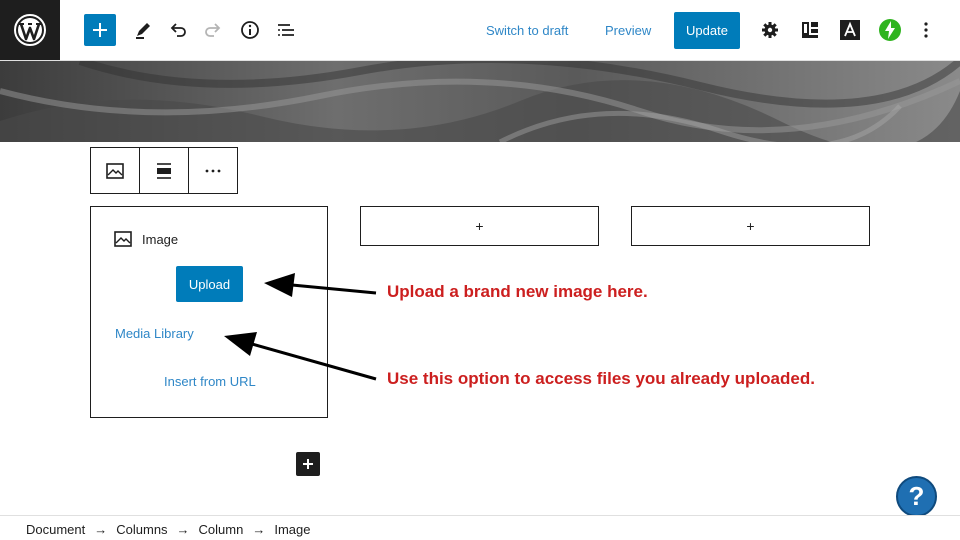 This screenshot has height=540, width=960. I want to click on settings-button, so click(770, 30).